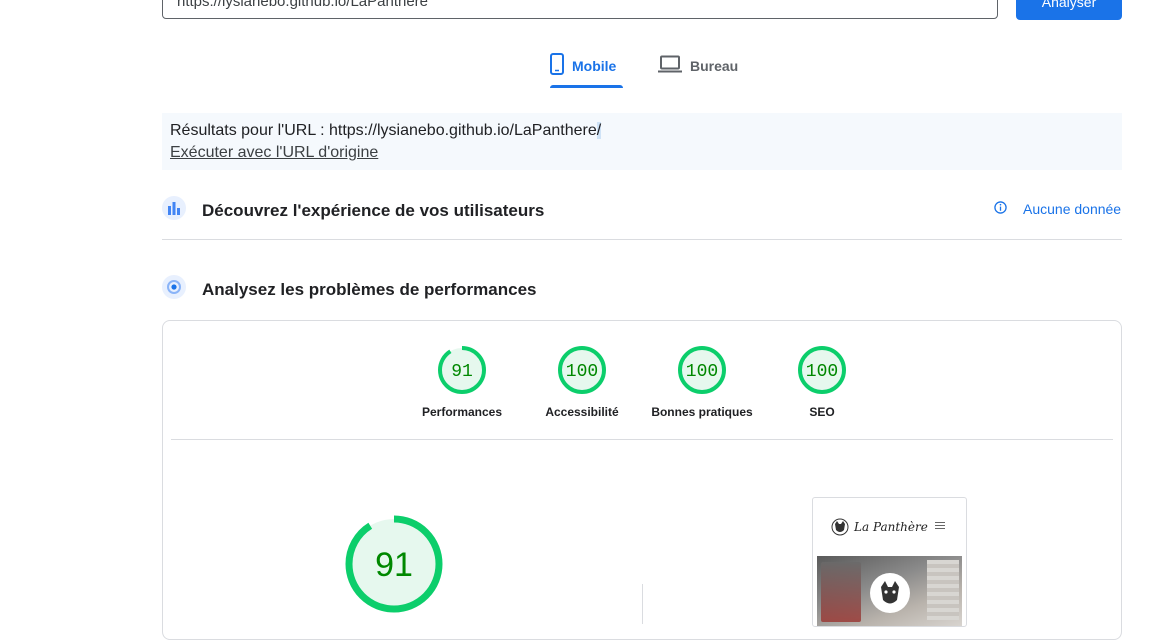  I want to click on score-value: 91, so click(462, 372).